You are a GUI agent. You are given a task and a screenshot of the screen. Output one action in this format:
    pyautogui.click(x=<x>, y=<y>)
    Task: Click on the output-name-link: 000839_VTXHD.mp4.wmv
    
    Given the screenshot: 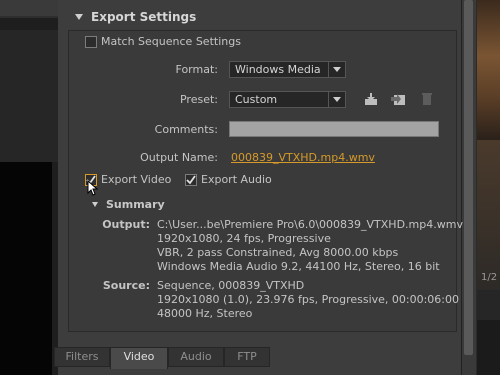 What is the action you would take?
    pyautogui.click(x=303, y=157)
    